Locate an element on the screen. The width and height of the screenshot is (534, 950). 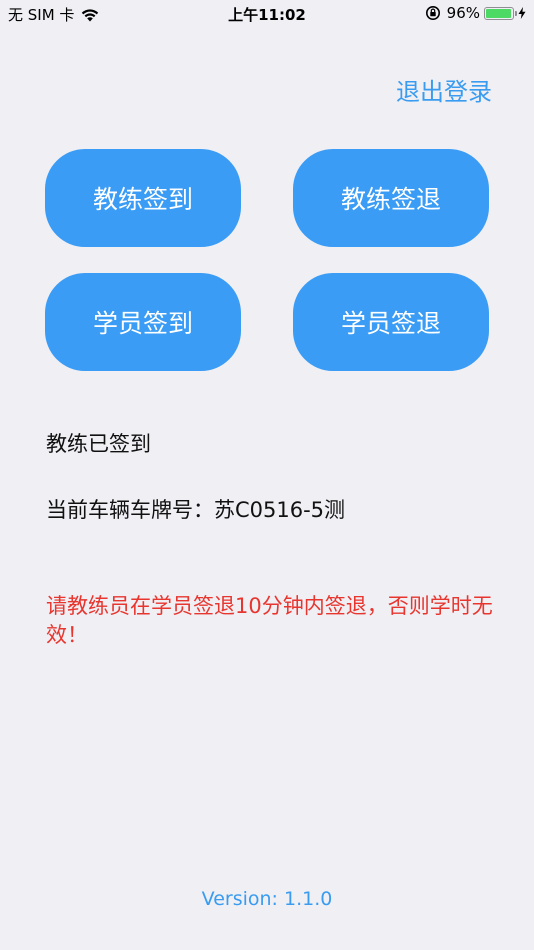
status-bar-right: 96% is located at coordinates (475, 13).